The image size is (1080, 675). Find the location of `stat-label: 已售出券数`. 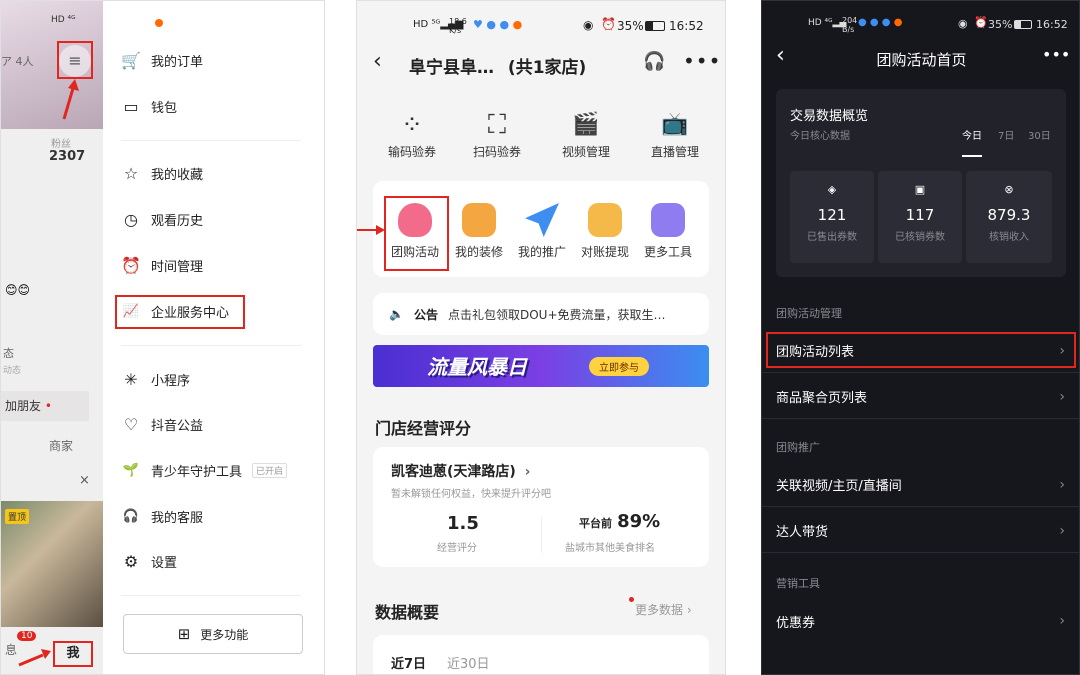

stat-label: 已售出券数 is located at coordinates (832, 237).